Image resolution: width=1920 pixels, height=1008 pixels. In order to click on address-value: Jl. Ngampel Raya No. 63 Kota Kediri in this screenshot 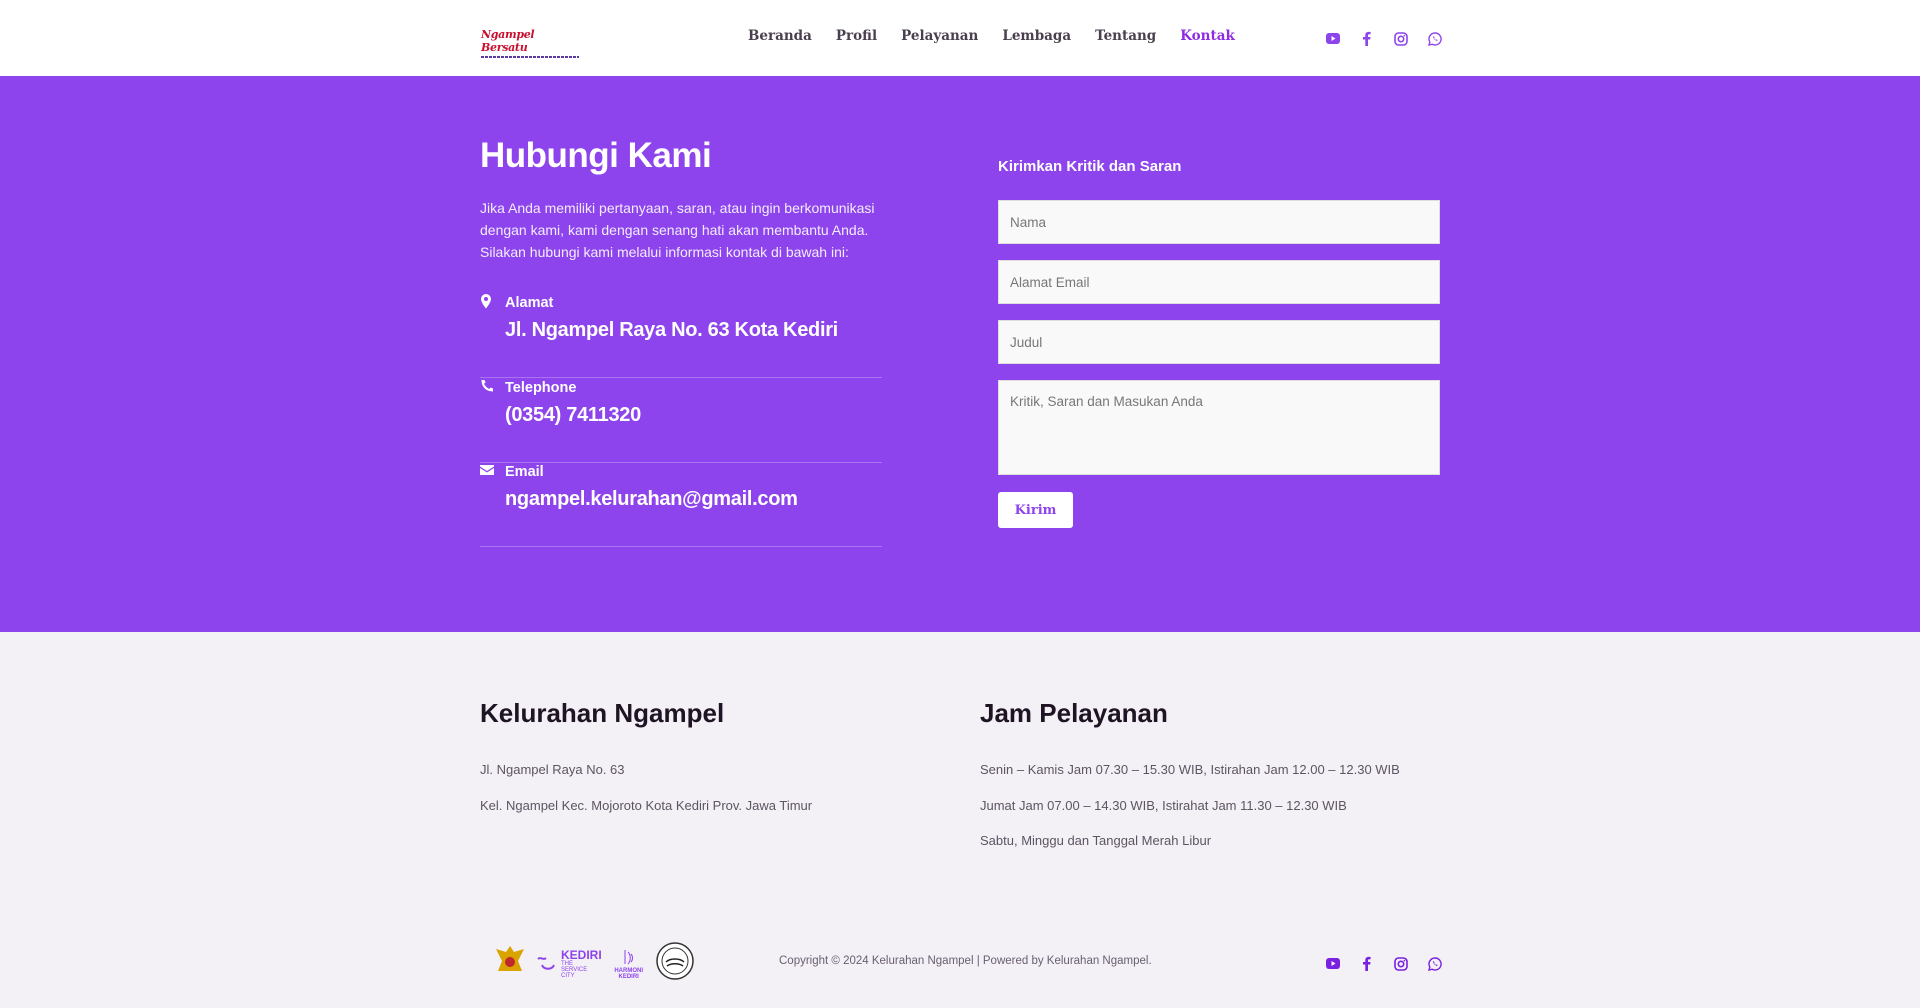, I will do `click(671, 330)`.